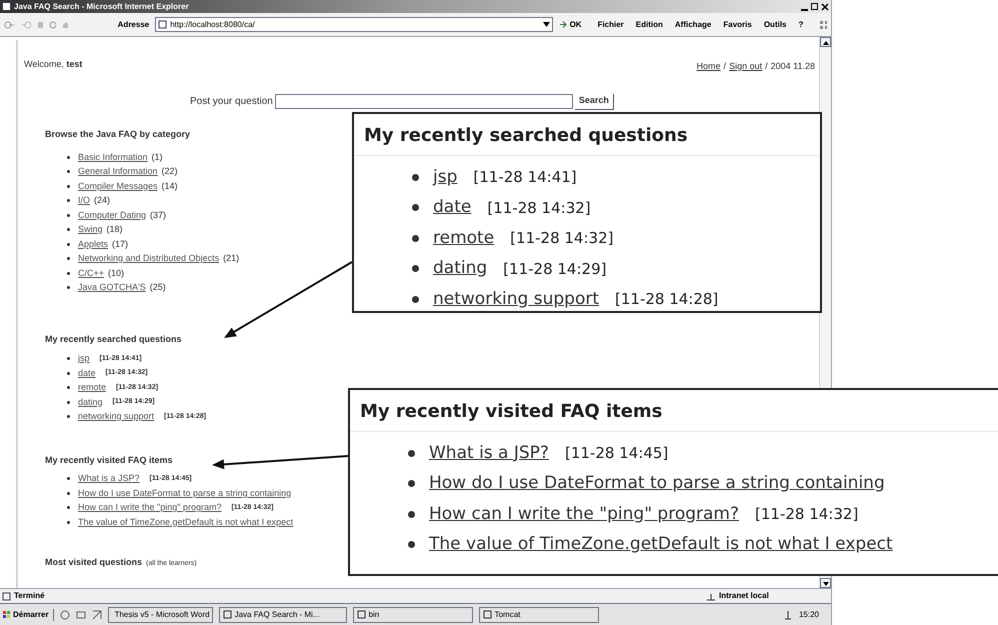 This screenshot has height=625, width=998. I want to click on item-count: (24), so click(102, 200).